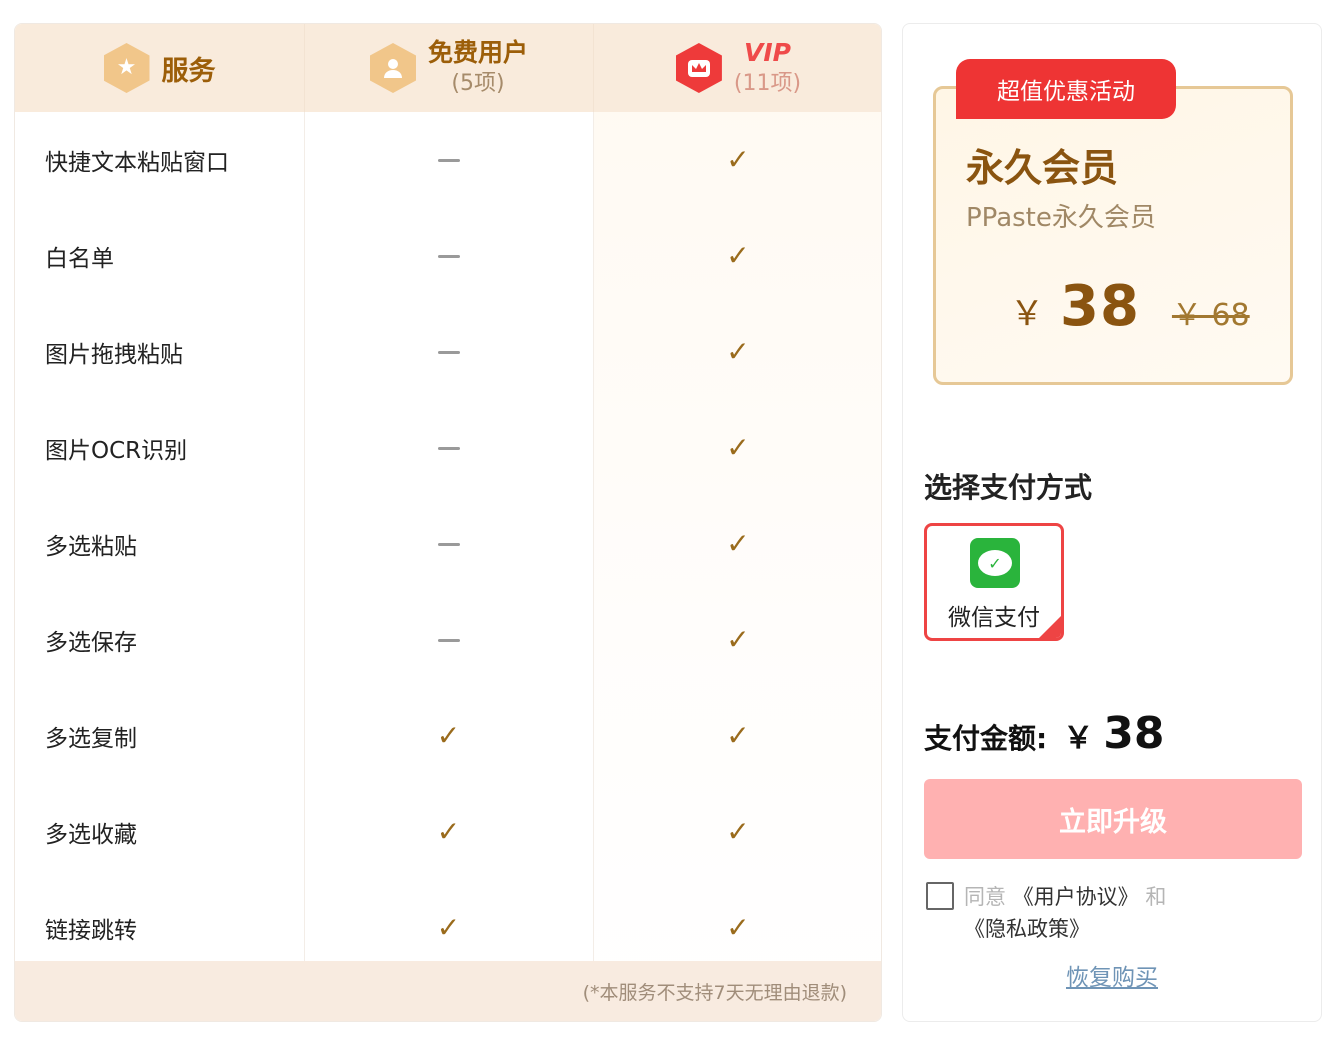 This screenshot has width=1344, height=1044. What do you see at coordinates (1076, 897) in the screenshot?
I see `user-agreement-link: 《用户协议》` at bounding box center [1076, 897].